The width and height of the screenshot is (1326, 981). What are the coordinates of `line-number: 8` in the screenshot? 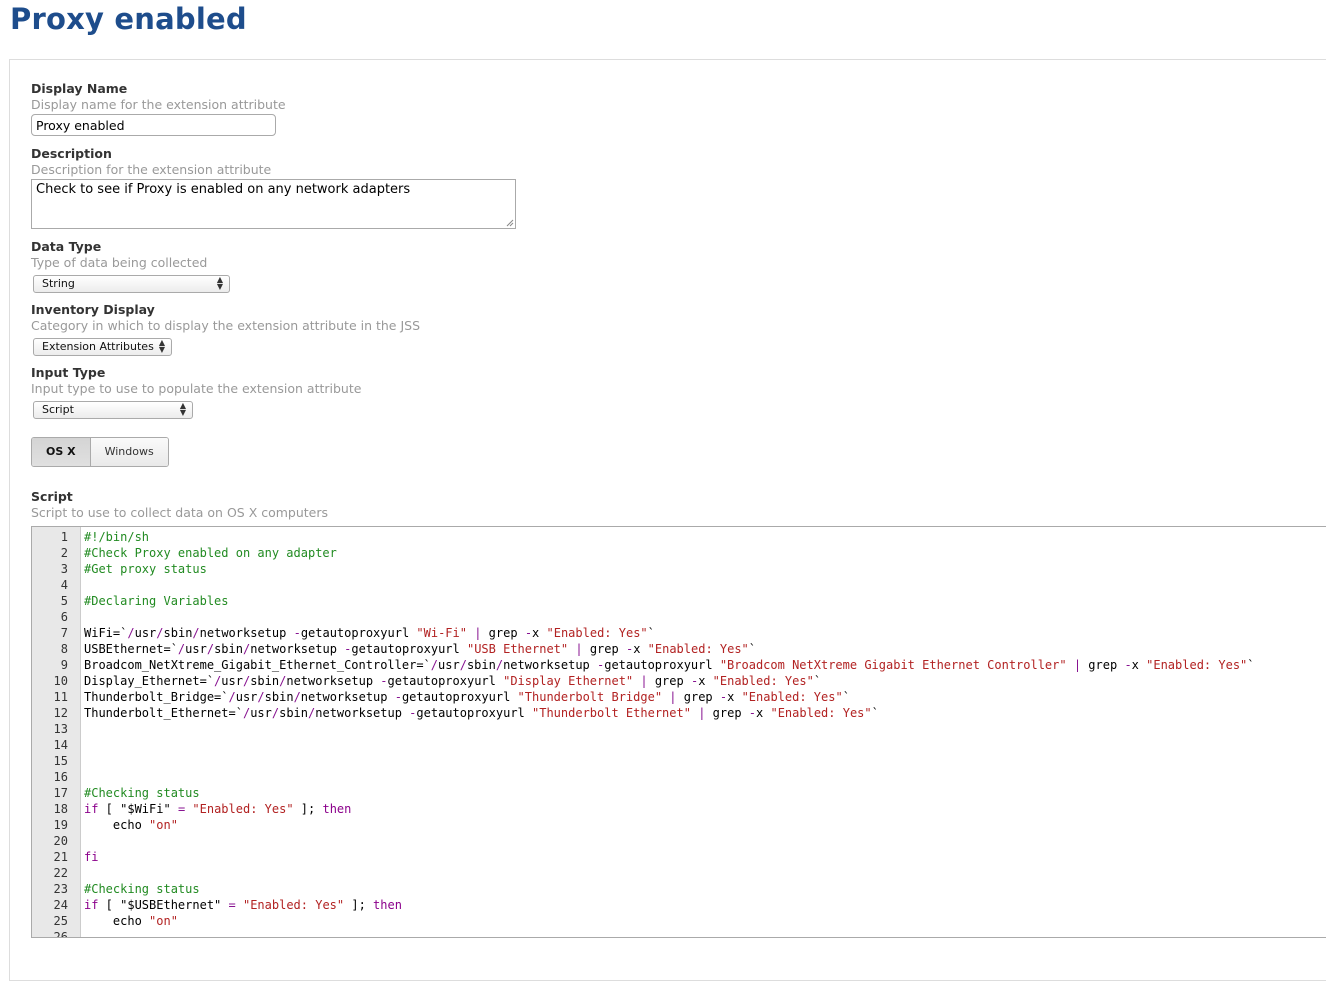 It's located at (64, 649).